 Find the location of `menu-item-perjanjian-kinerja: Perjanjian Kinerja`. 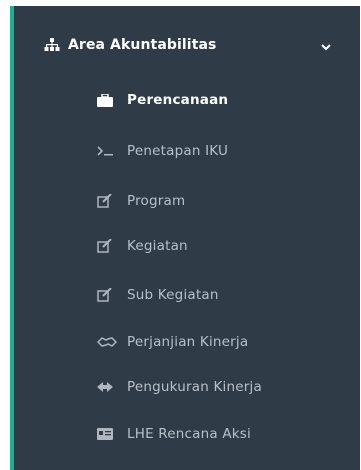

menu-item-perjanjian-kinerja: Perjanjian Kinerja is located at coordinates (224, 342).